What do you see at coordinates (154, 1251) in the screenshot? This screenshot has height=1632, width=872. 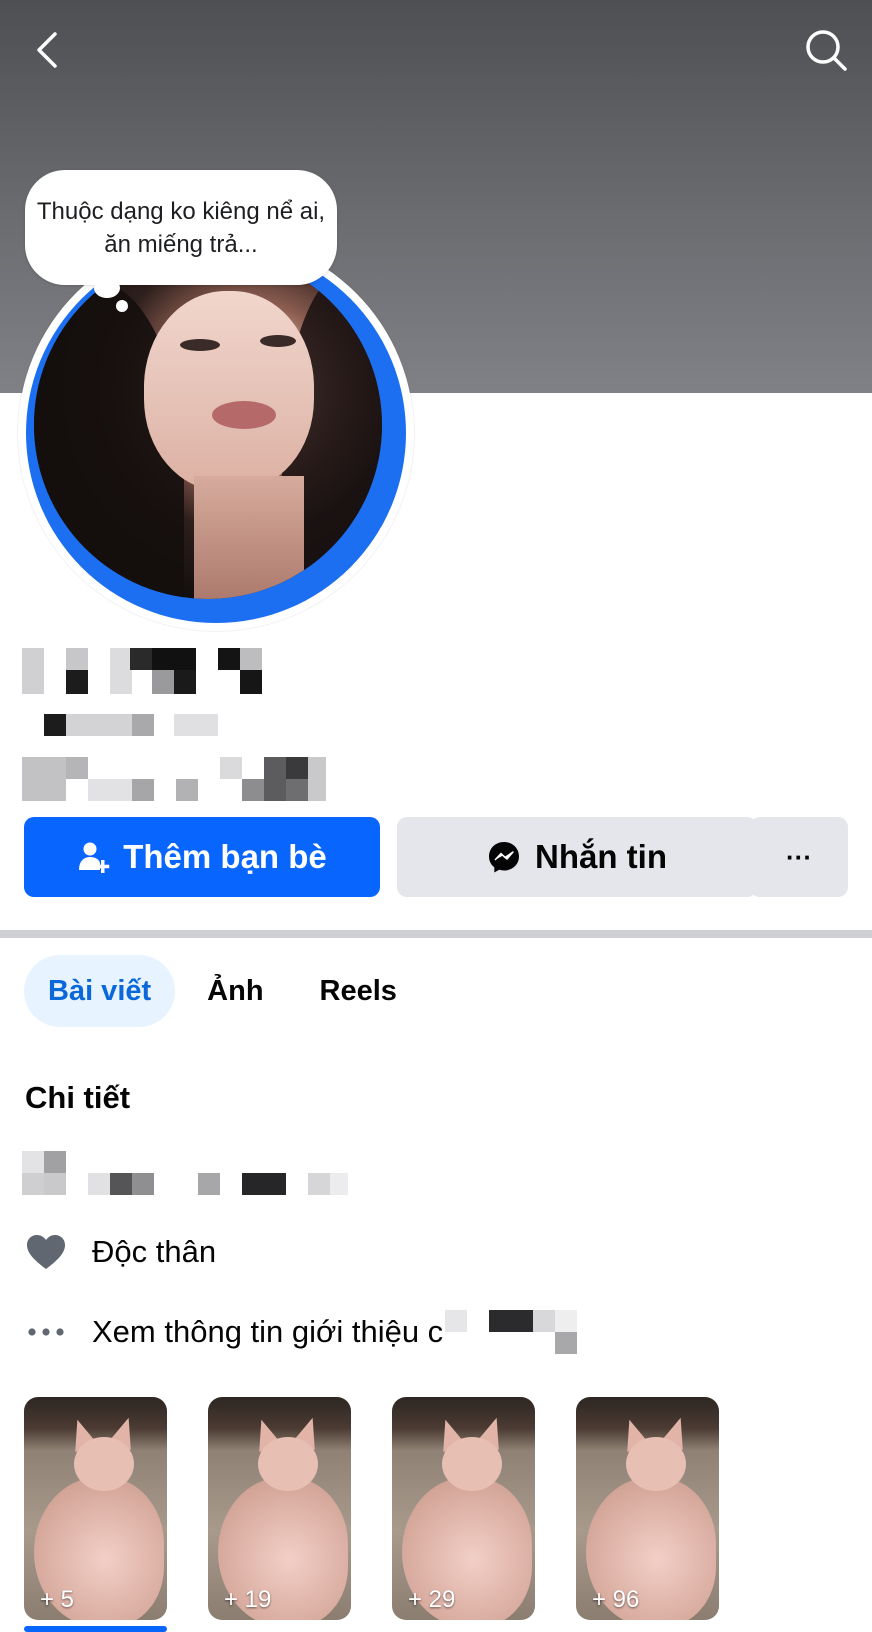 I see `relationship-status: Độc thân` at bounding box center [154, 1251].